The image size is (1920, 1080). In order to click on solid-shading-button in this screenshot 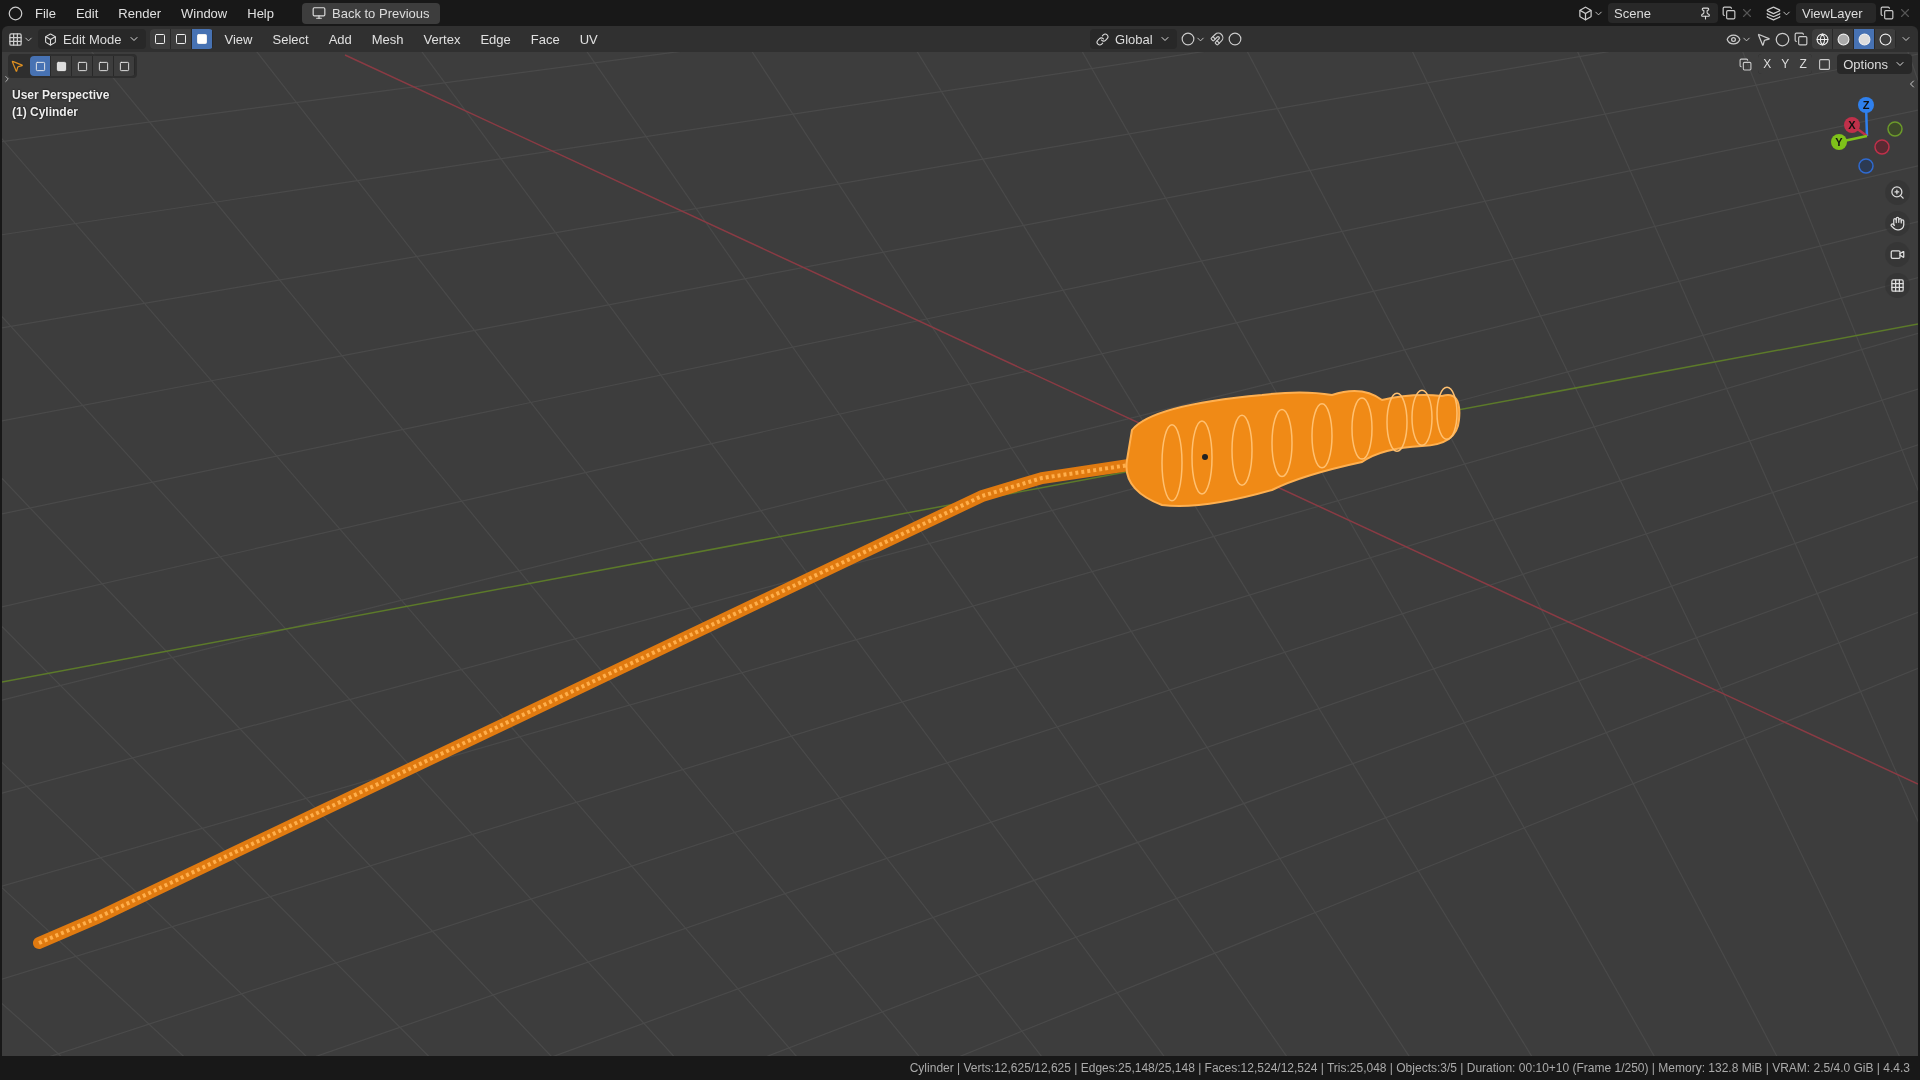, I will do `click(1843, 39)`.